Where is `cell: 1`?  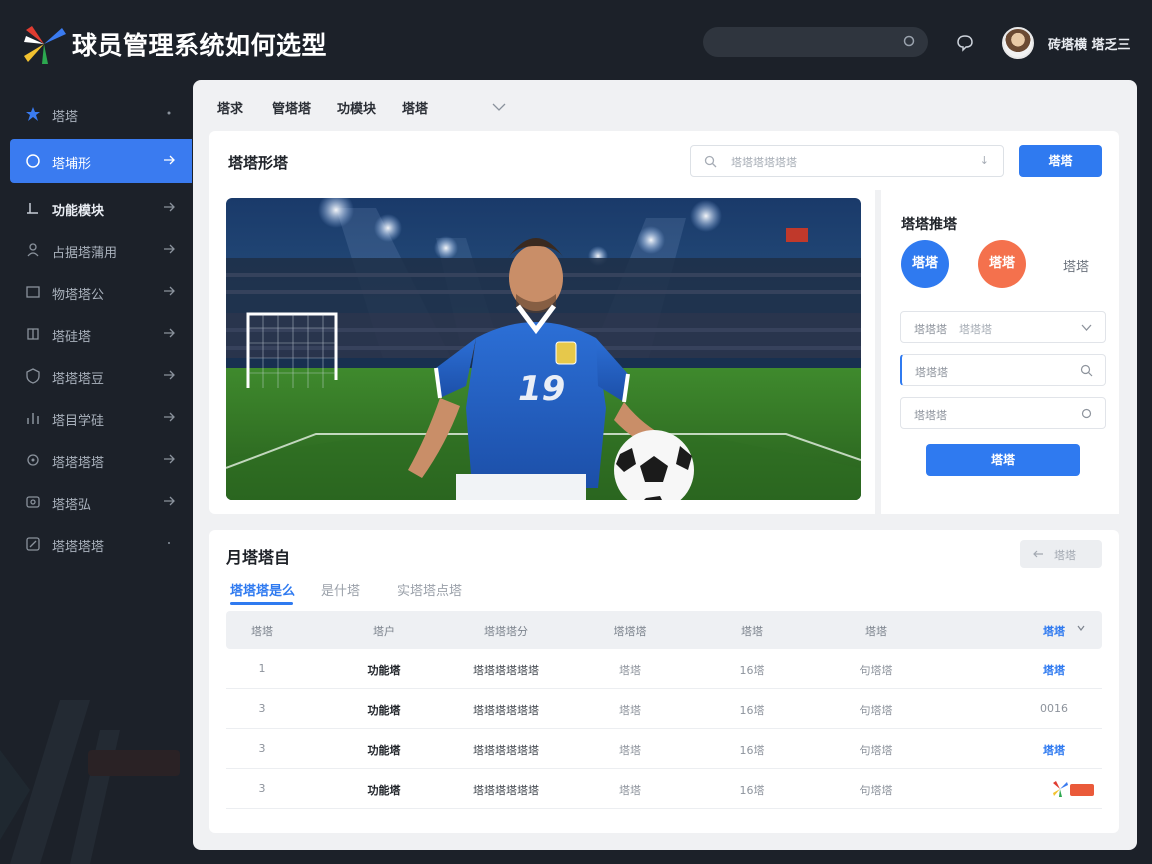
cell: 1 is located at coordinates (262, 668).